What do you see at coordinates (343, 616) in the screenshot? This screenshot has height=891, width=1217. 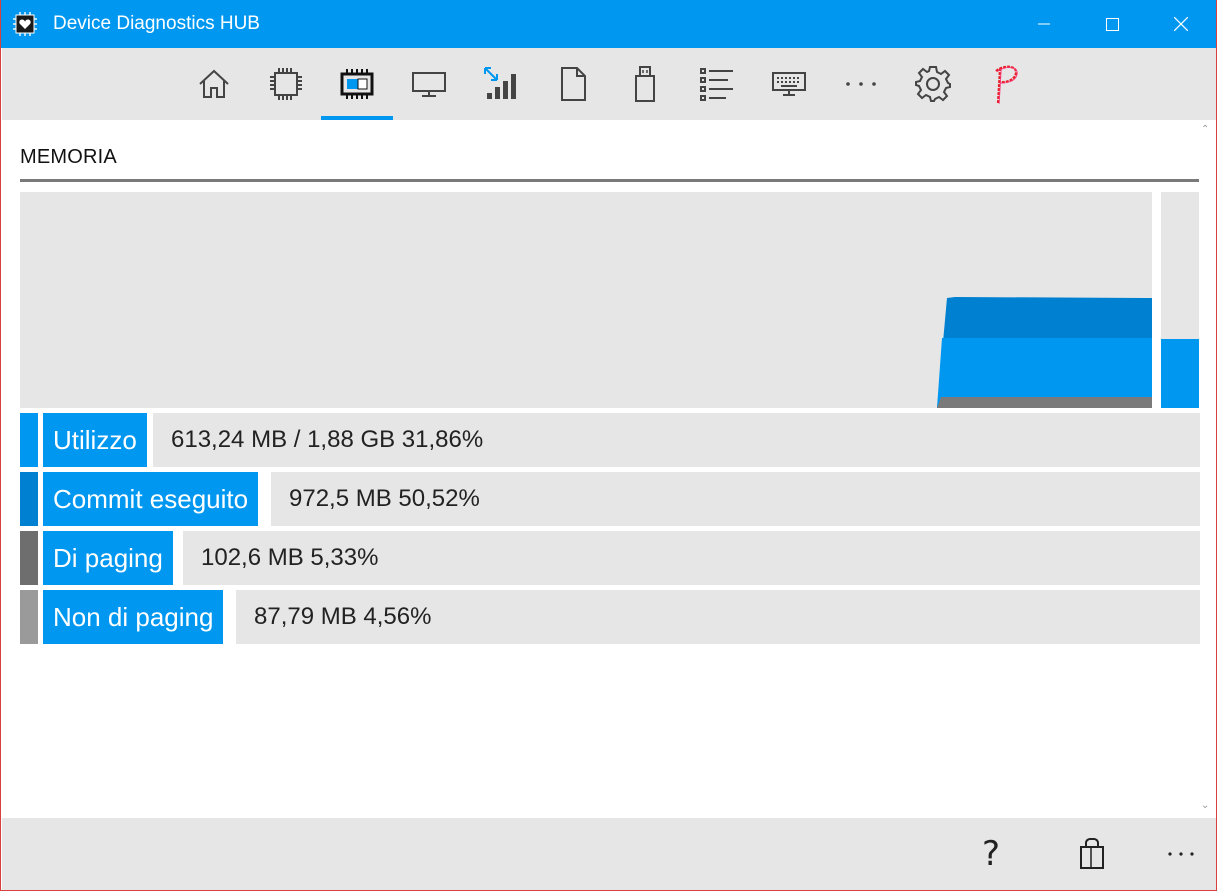 I see `stat-value: 87,79 MB 4,56%` at bounding box center [343, 616].